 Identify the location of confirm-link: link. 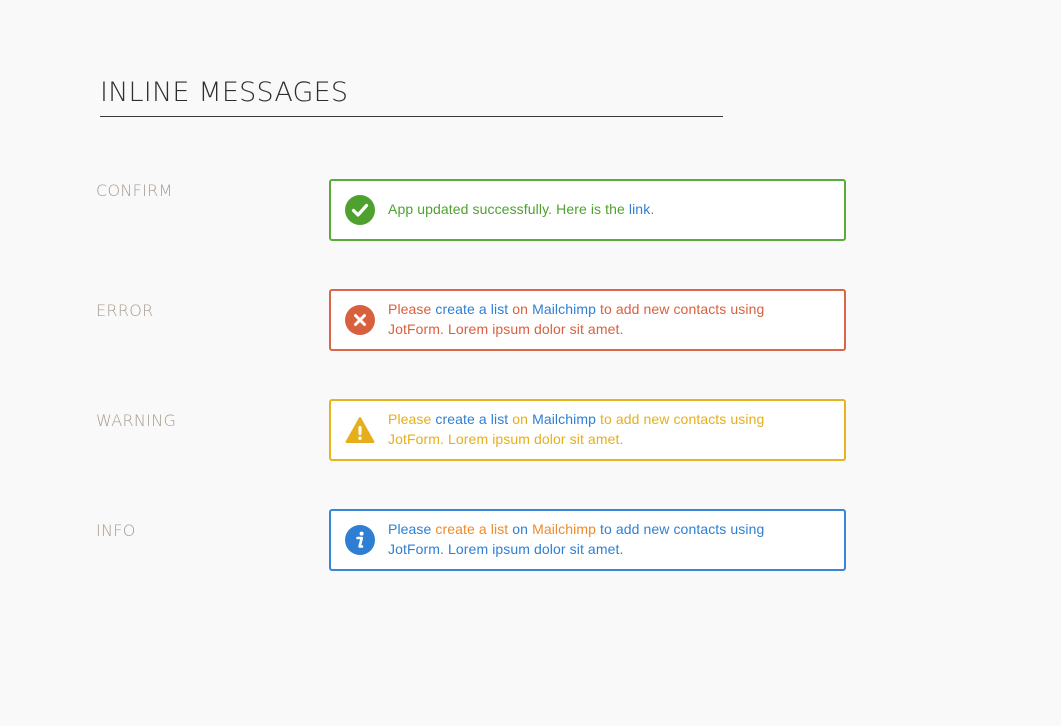
(639, 209).